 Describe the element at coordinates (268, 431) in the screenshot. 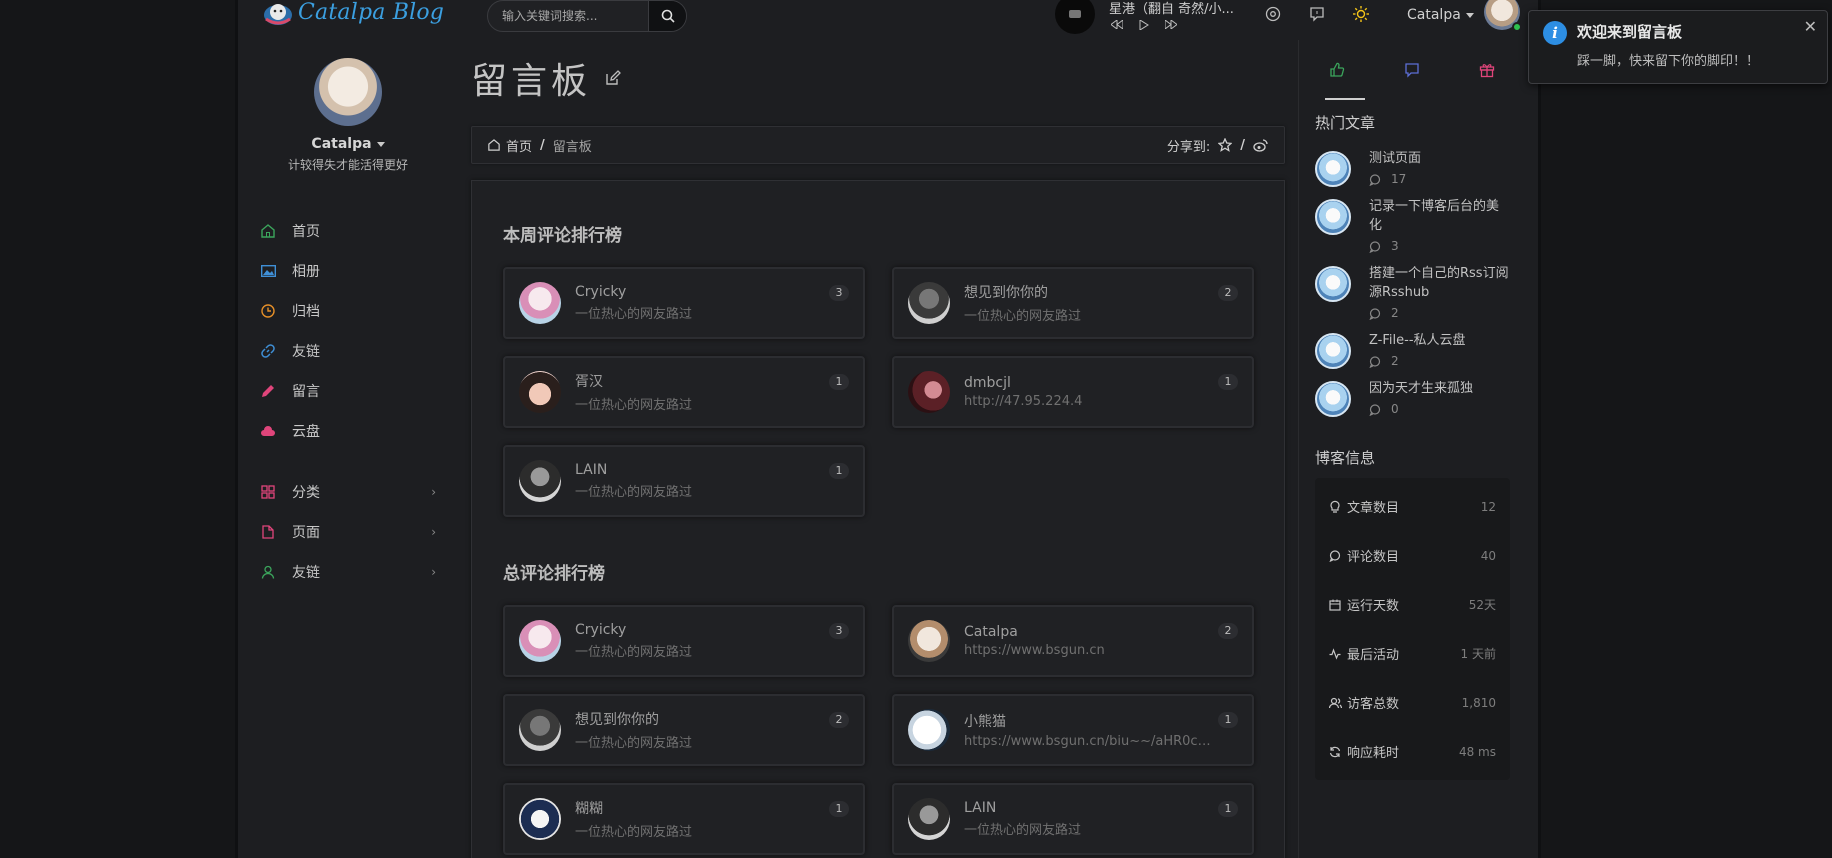

I see `cloud-icon` at that location.